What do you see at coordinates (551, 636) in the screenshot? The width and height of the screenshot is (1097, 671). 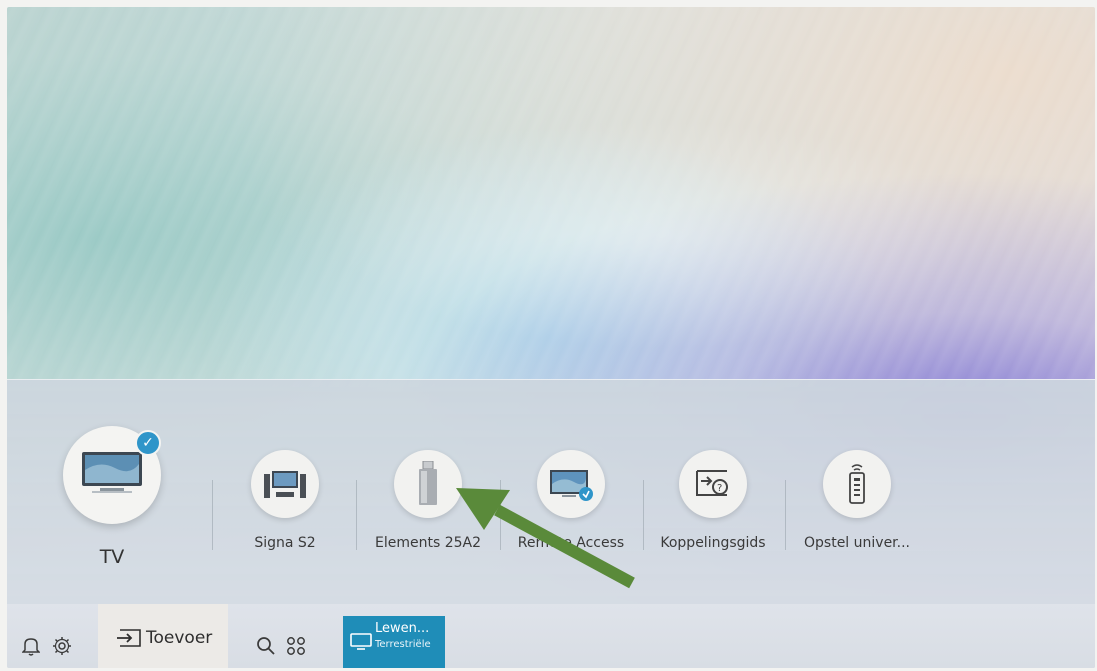 I see `bottom-bar: Toevoer Lewen... Terrestriële` at bounding box center [551, 636].